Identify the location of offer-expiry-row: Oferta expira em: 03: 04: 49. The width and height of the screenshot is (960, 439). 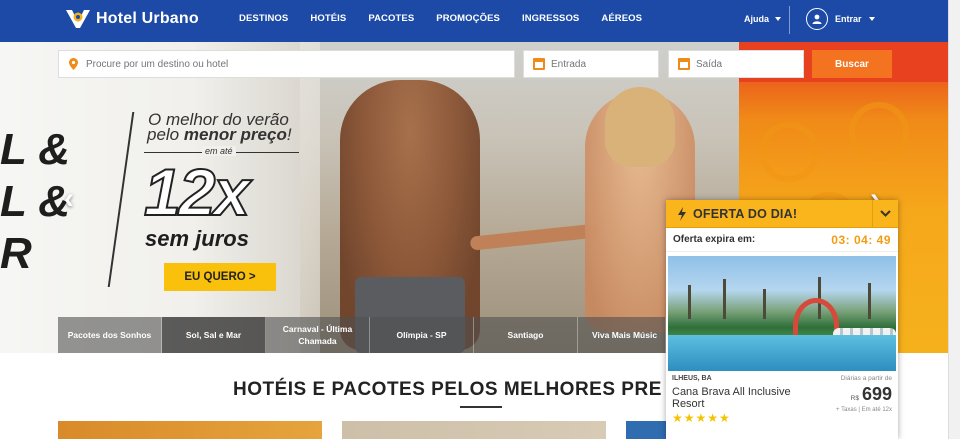
(782, 240).